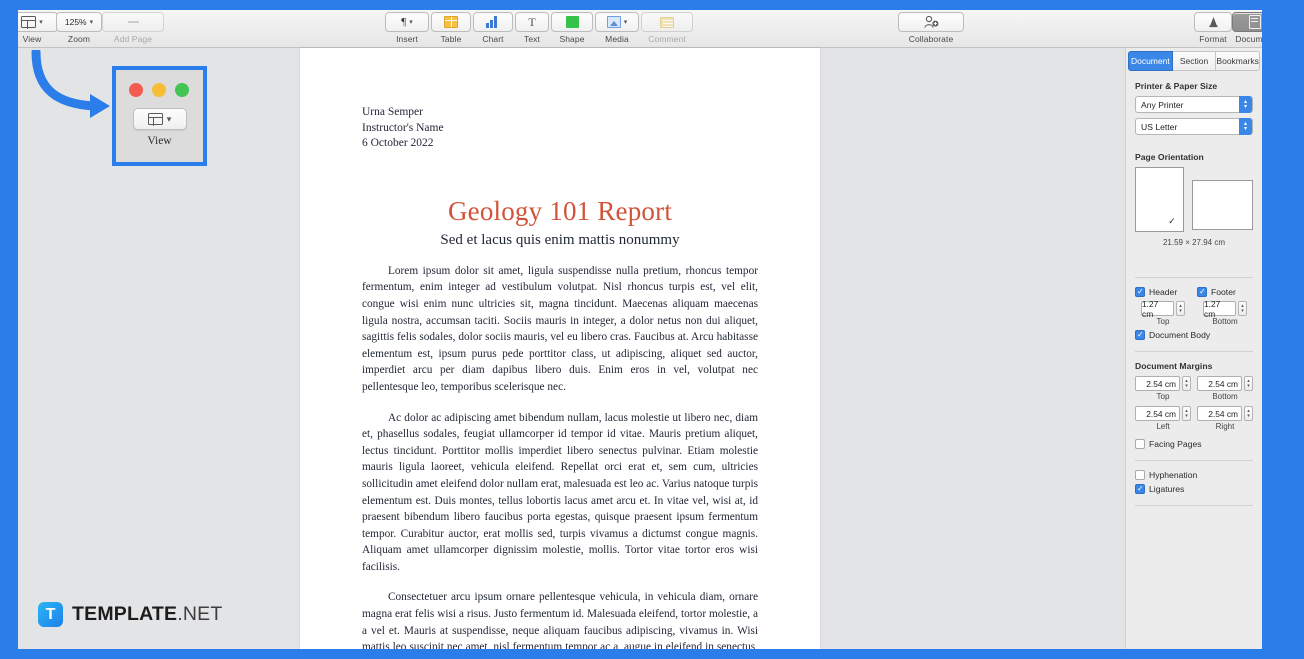 This screenshot has width=1304, height=659. What do you see at coordinates (1140, 475) in the screenshot?
I see `hyphenation-checkbox` at bounding box center [1140, 475].